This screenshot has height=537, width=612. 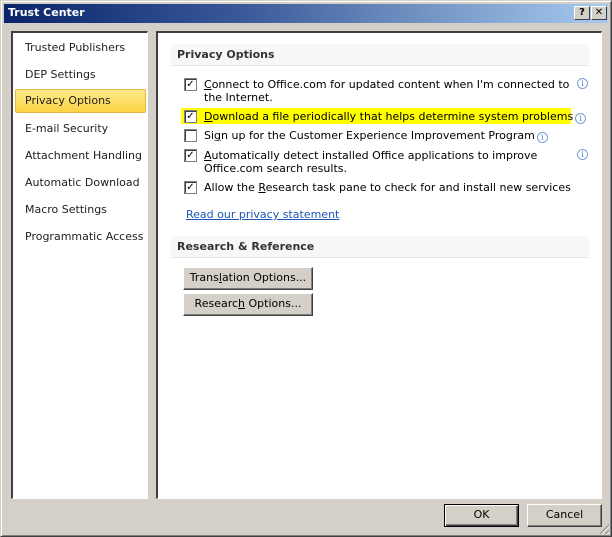 I want to click on sidebar-item-trusted-publishers: Trusted Publishers, so click(x=80, y=48).